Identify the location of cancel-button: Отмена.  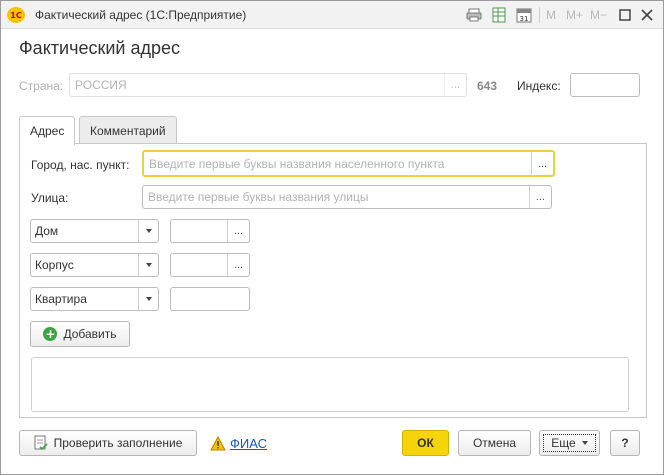
(494, 443).